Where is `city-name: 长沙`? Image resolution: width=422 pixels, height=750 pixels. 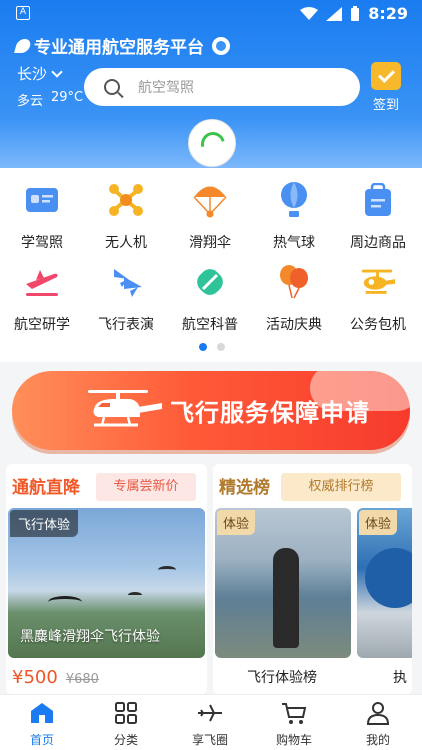
city-name: 长沙 is located at coordinates (32, 74).